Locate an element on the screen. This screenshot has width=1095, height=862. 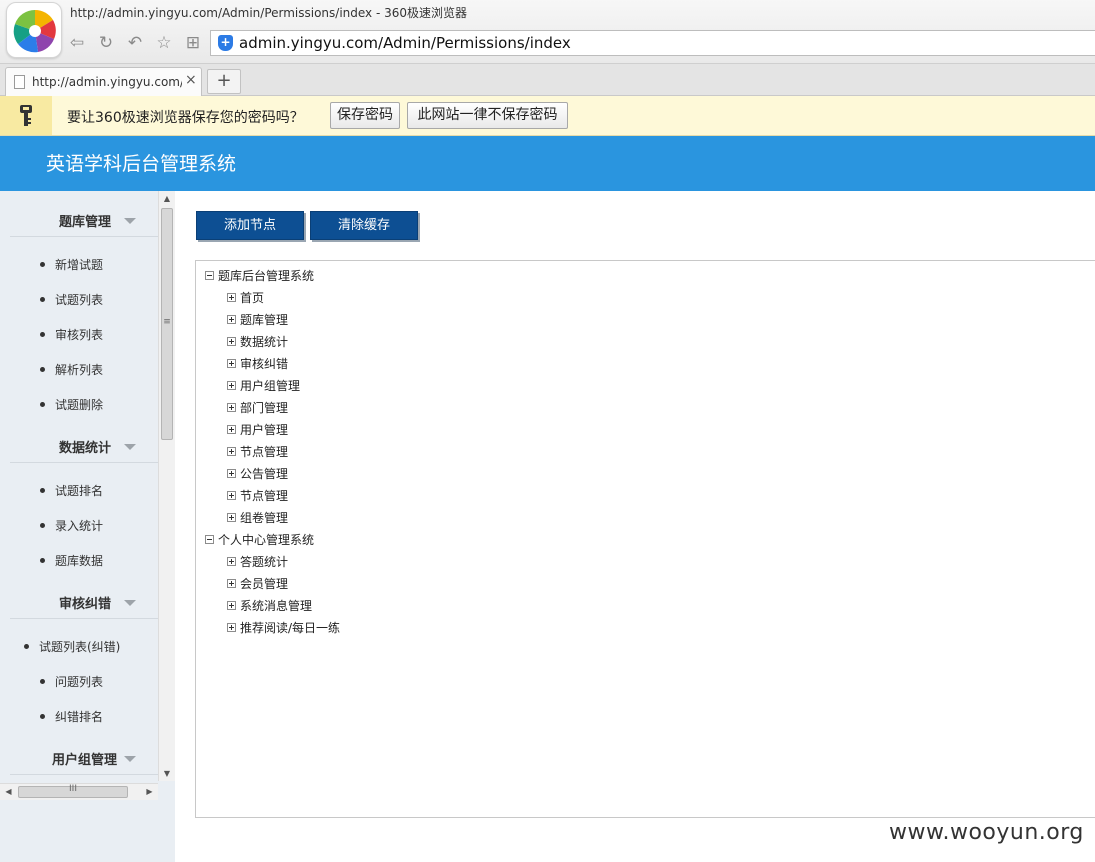
sidebar-item: 录入统计 is located at coordinates (71, 525).